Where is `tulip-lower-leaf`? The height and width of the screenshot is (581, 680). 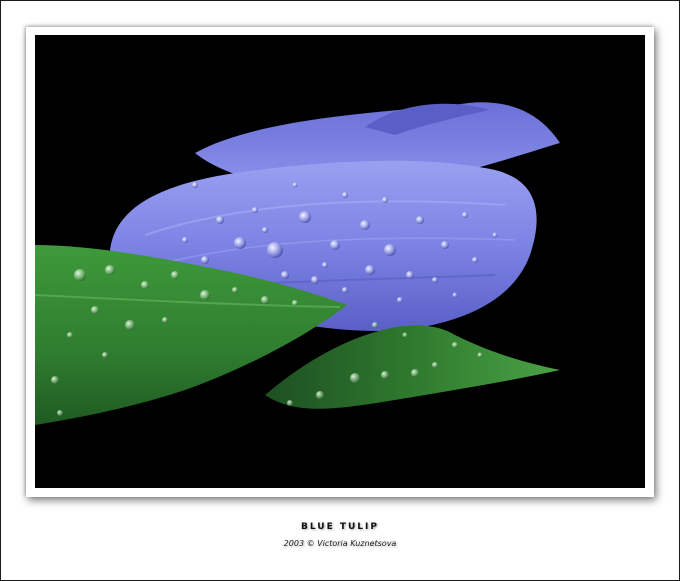 tulip-lower-leaf is located at coordinates (412, 367).